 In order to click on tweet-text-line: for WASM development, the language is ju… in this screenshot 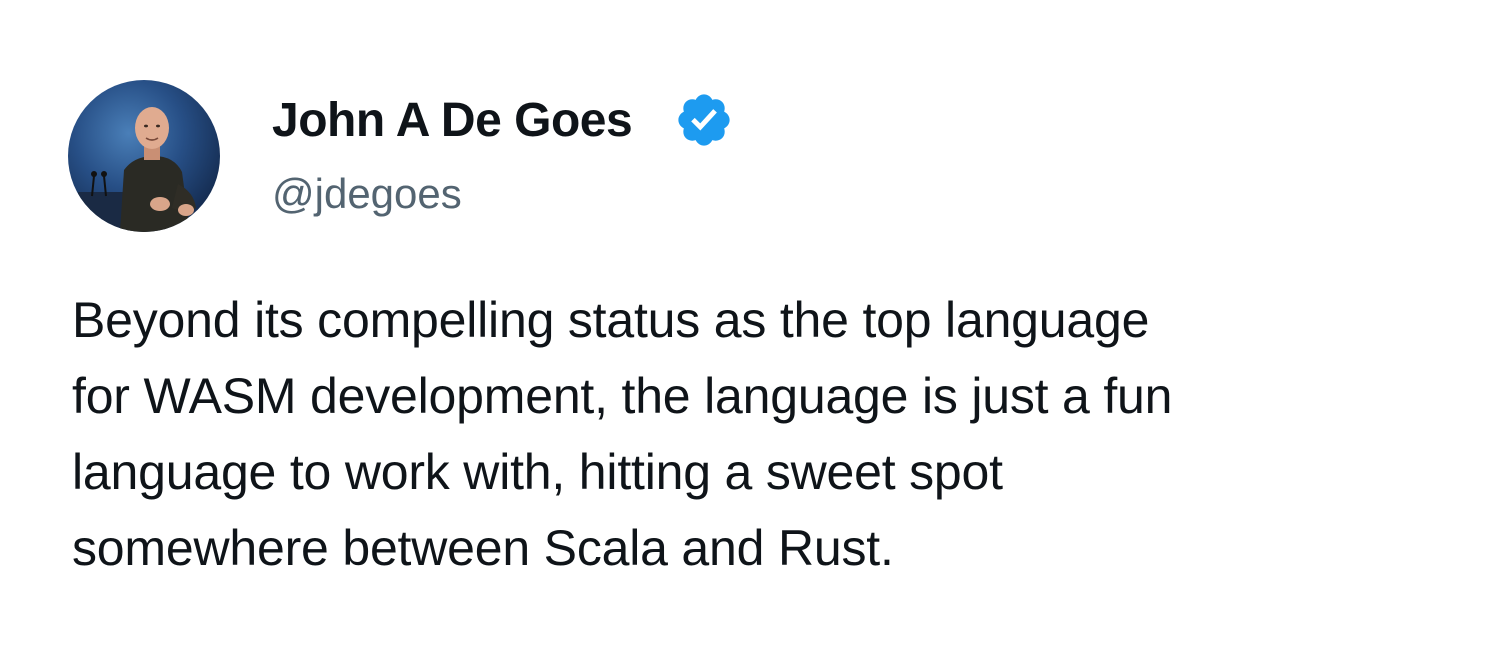, I will do `click(622, 396)`.